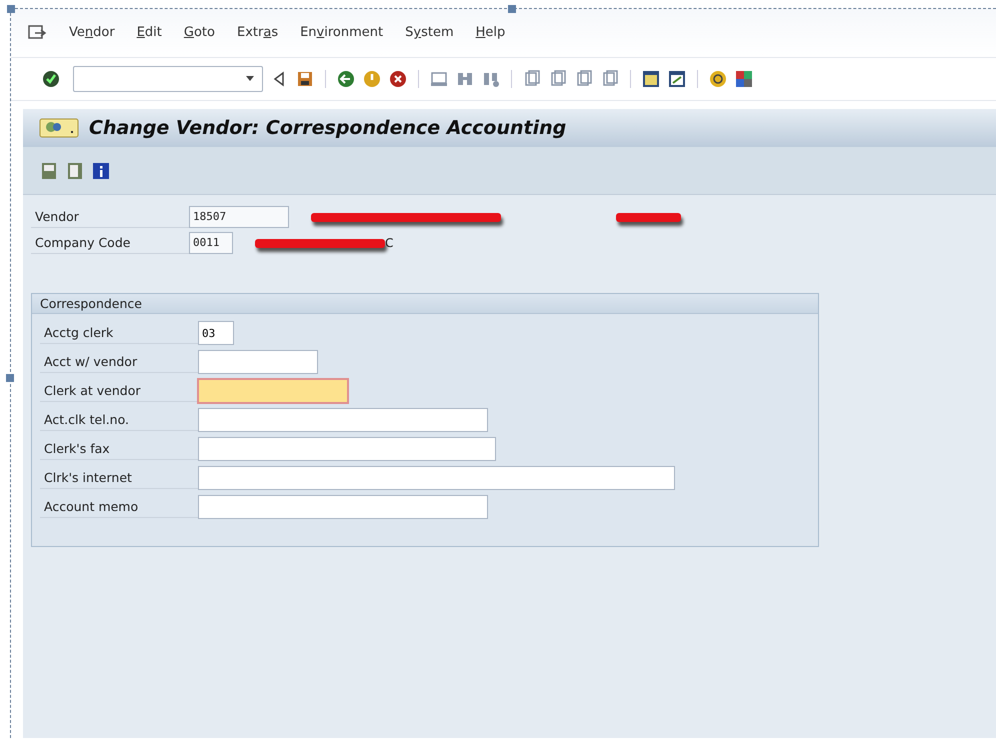 Image resolution: width=996 pixels, height=744 pixels. Describe the element at coordinates (372, 79) in the screenshot. I see `exit-icon` at that location.